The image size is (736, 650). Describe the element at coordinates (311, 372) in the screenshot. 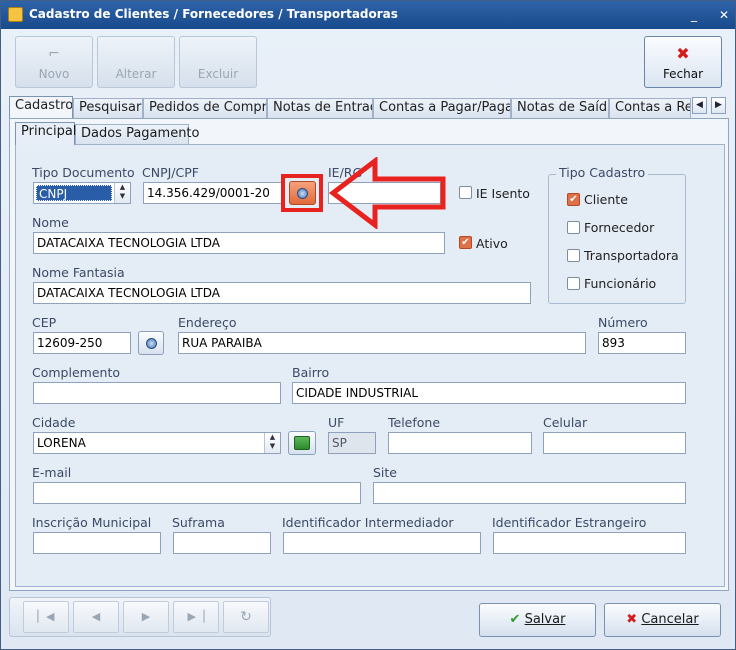

I see `bairro-label: Bairro` at that location.